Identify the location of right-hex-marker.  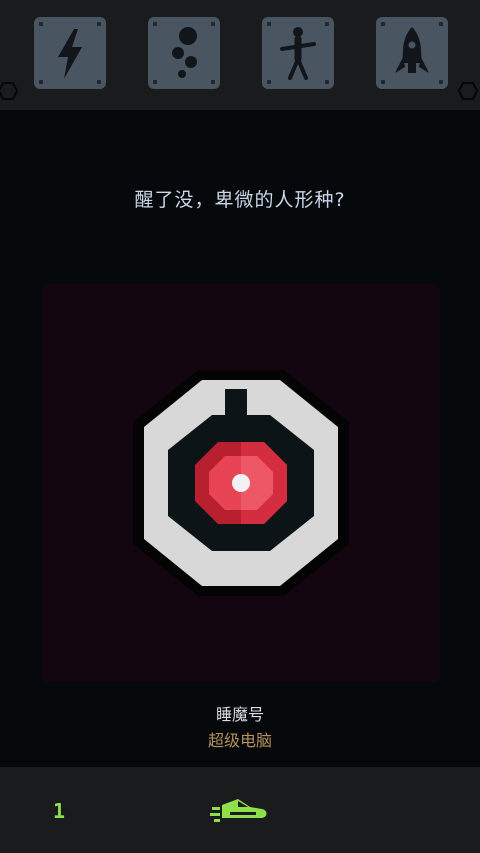
(468, 91).